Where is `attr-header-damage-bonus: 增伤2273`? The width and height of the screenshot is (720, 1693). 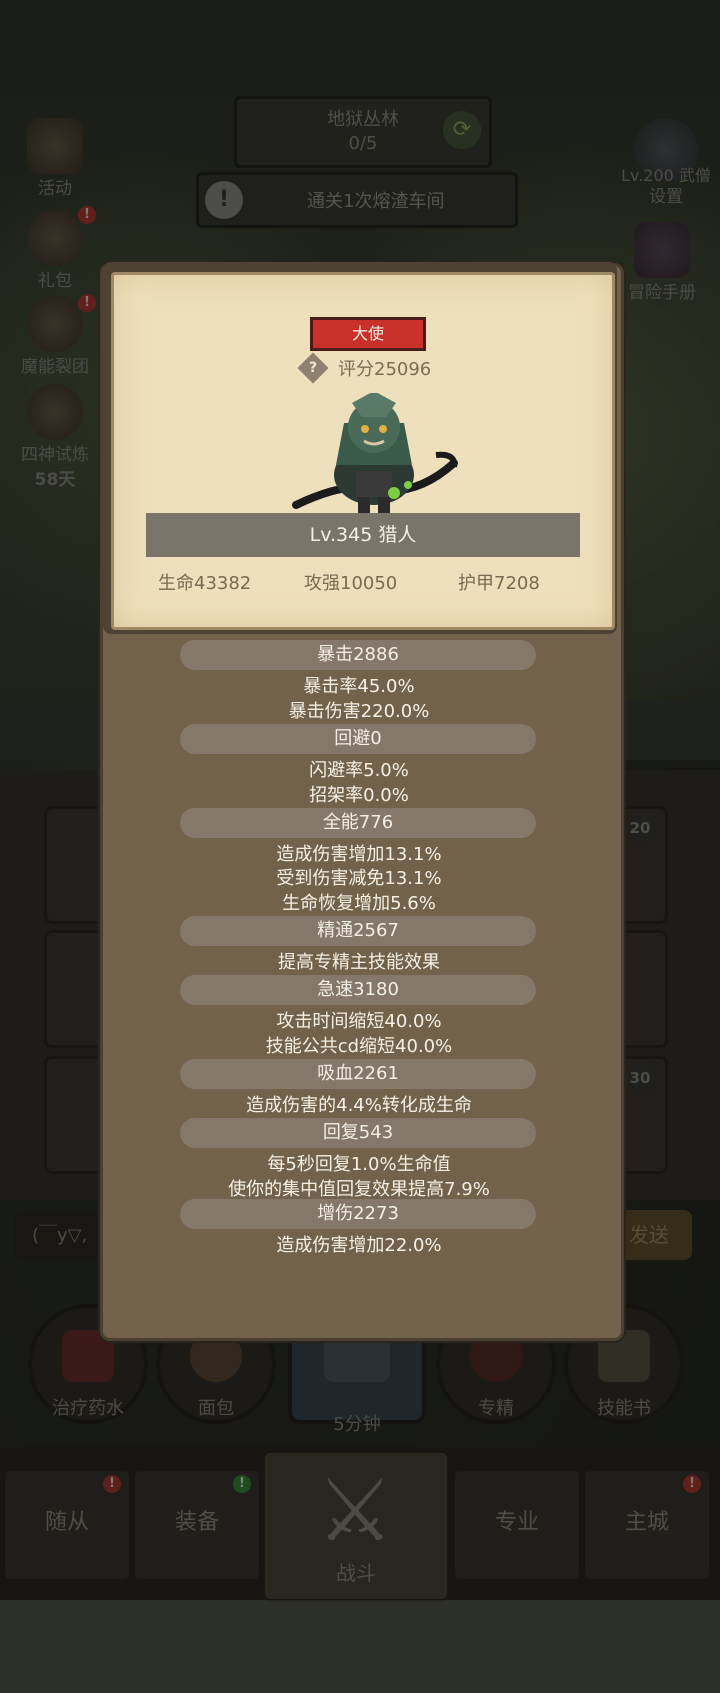 attr-header-damage-bonus: 增伤2273 is located at coordinates (358, 1214).